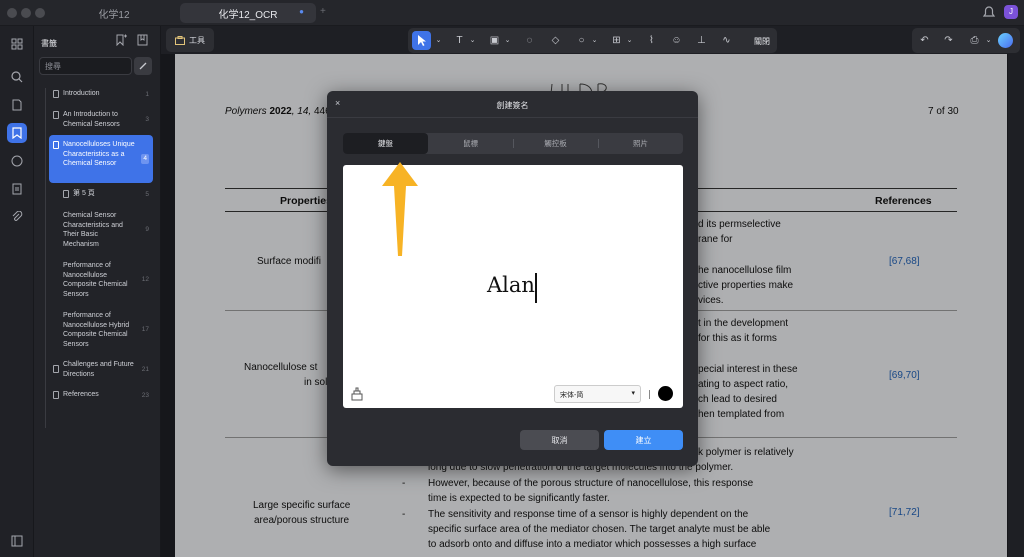 The image size is (1024, 557). What do you see at coordinates (101, 370) in the screenshot?
I see `bookmark-item: Challenges and Future Directions 21` at bounding box center [101, 370].